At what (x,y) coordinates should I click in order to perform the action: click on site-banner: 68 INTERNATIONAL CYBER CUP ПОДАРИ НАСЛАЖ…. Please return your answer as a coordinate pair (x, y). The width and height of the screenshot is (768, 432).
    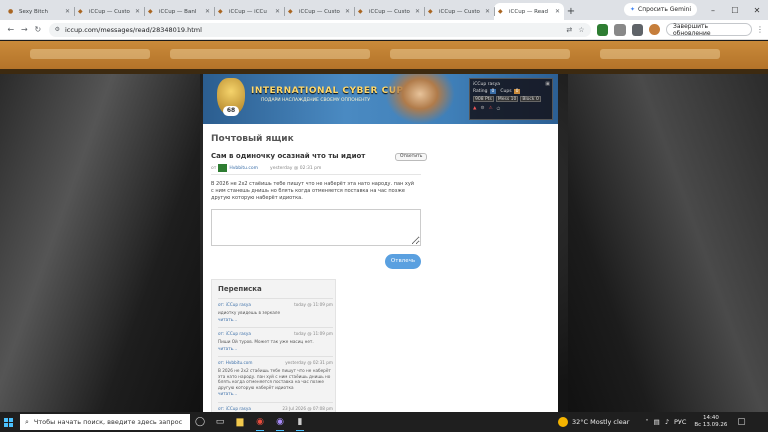
    Looking at the image, I should click on (380, 99).